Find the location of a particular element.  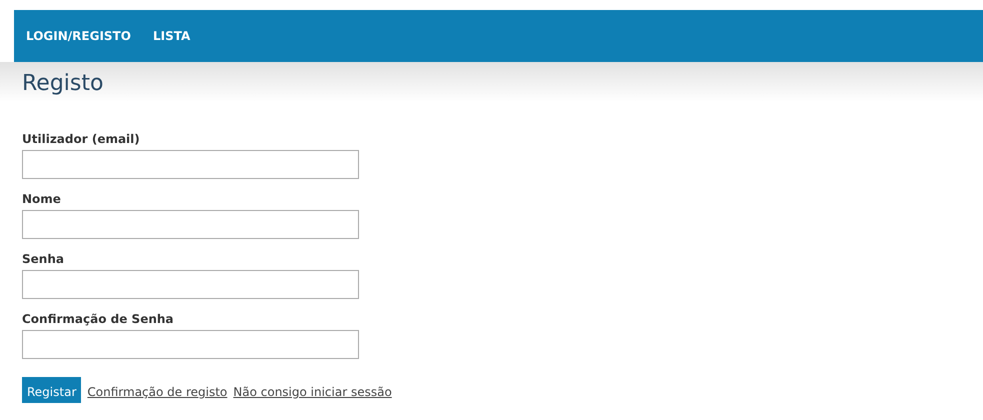

field-label: Nome is located at coordinates (42, 199).